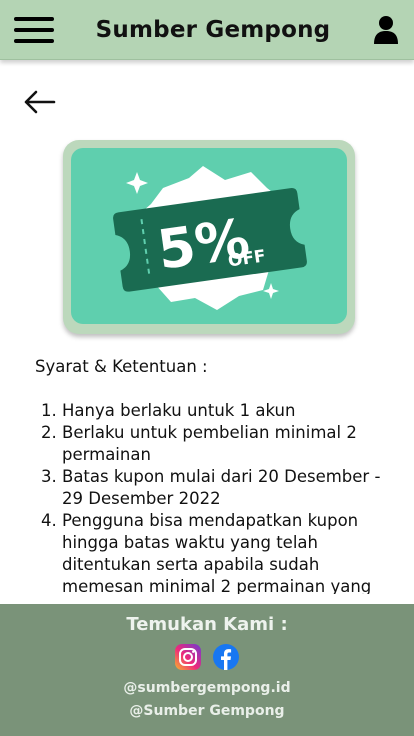 The height and width of the screenshot is (736, 414). Describe the element at coordinates (271, 291) in the screenshot. I see `sparkle-right` at that location.